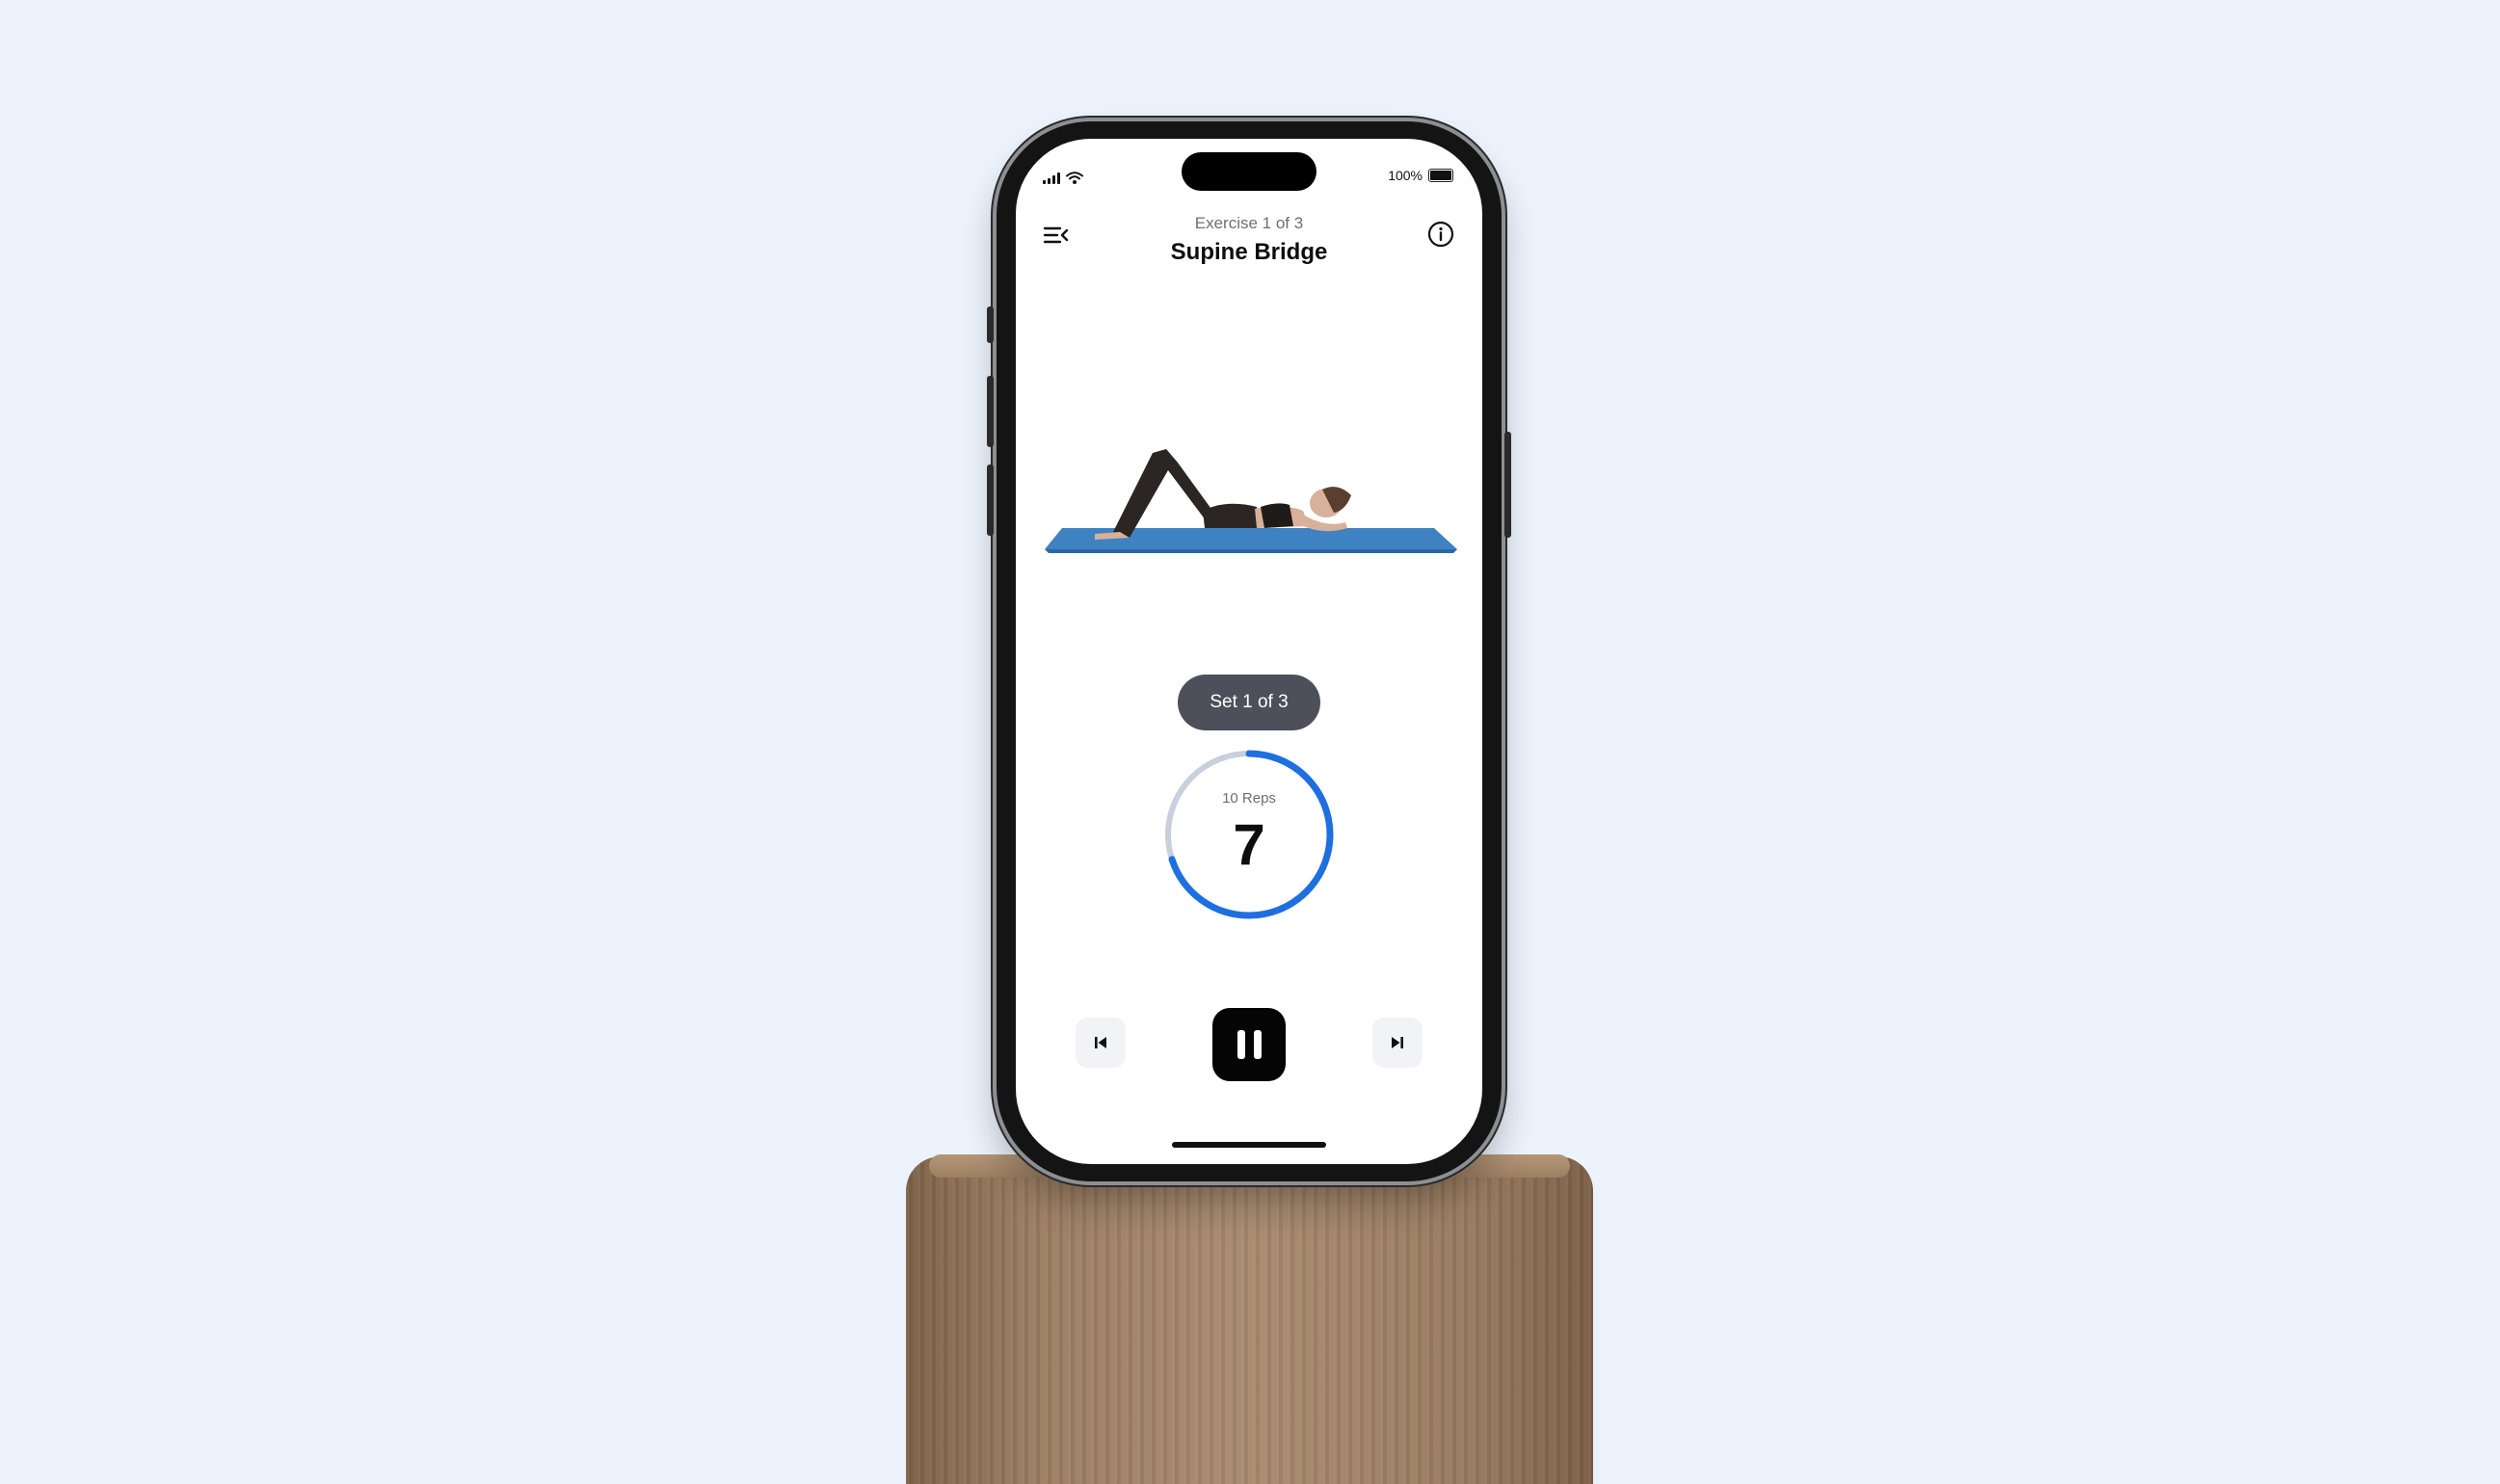 Image resolution: width=2500 pixels, height=1484 pixels. I want to click on pause-button, so click(1249, 1044).